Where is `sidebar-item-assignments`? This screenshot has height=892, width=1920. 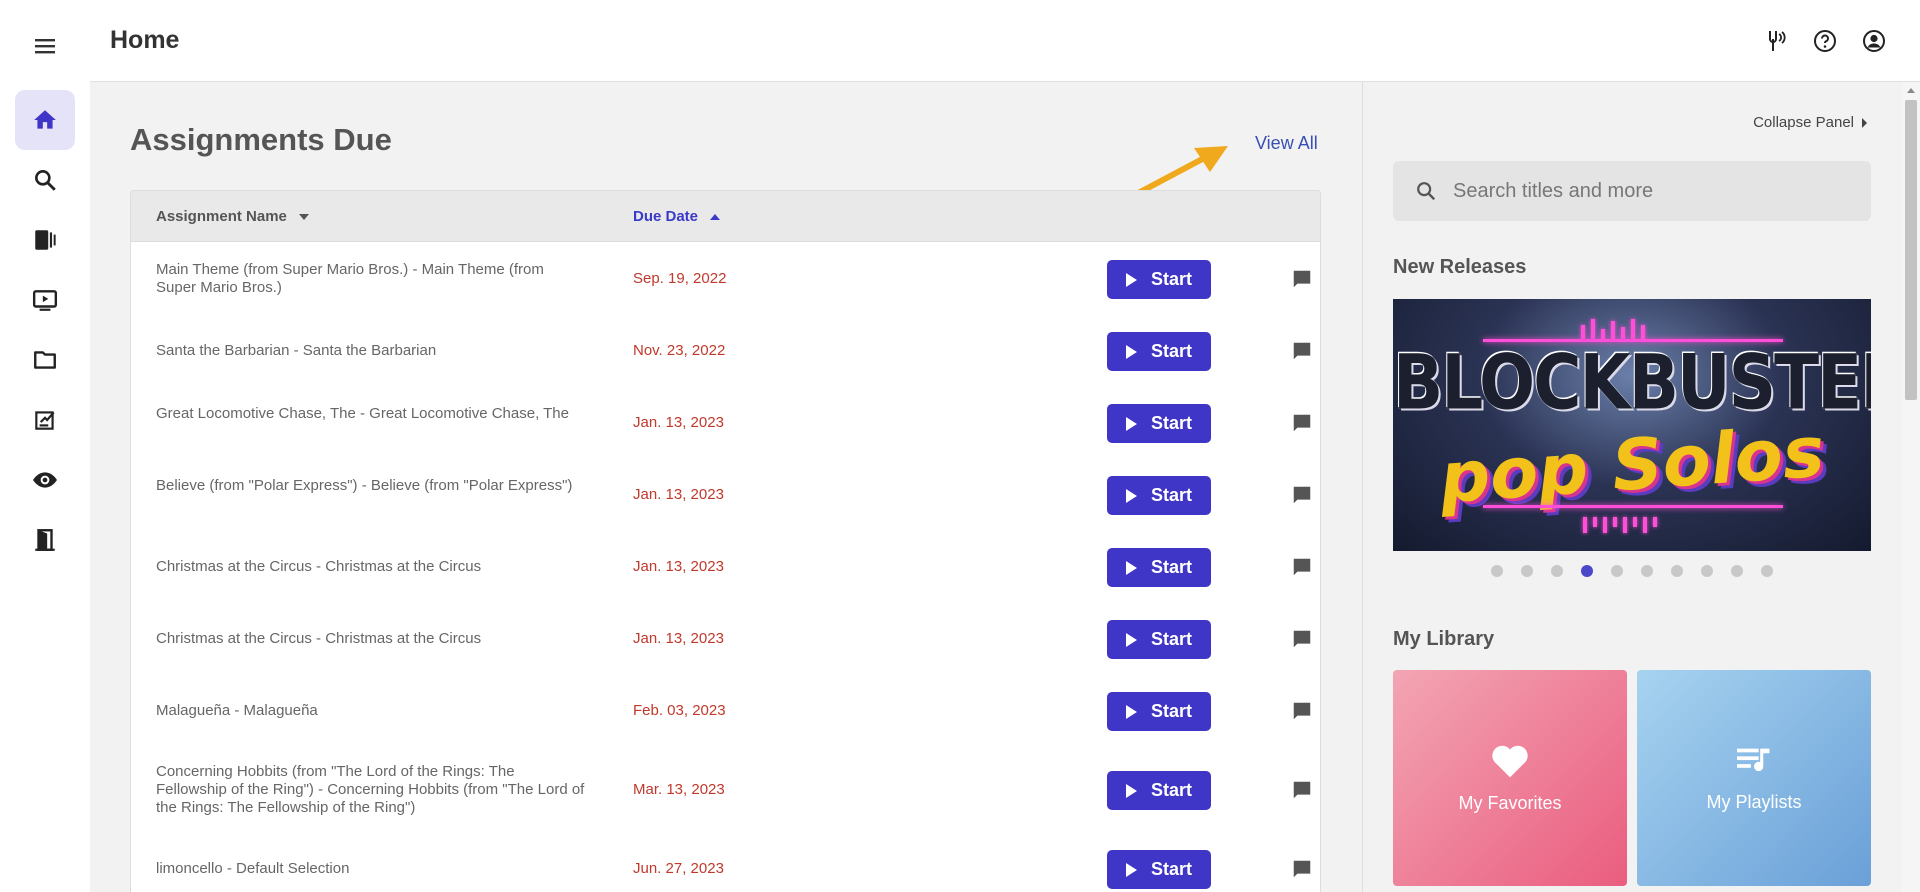
sidebar-item-assignments is located at coordinates (45, 420).